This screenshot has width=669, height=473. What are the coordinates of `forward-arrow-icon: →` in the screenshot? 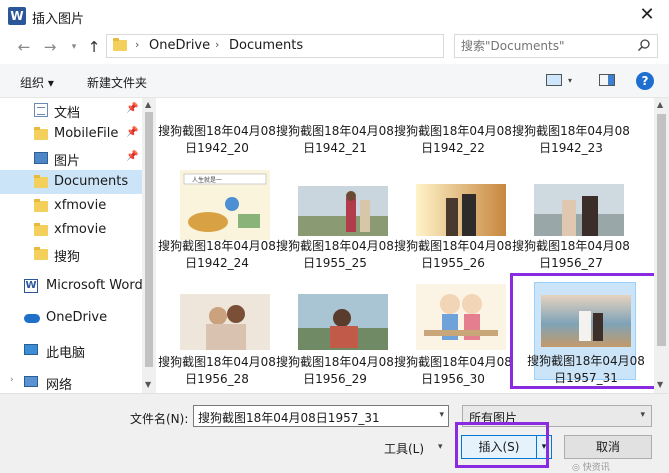 It's located at (50, 47).